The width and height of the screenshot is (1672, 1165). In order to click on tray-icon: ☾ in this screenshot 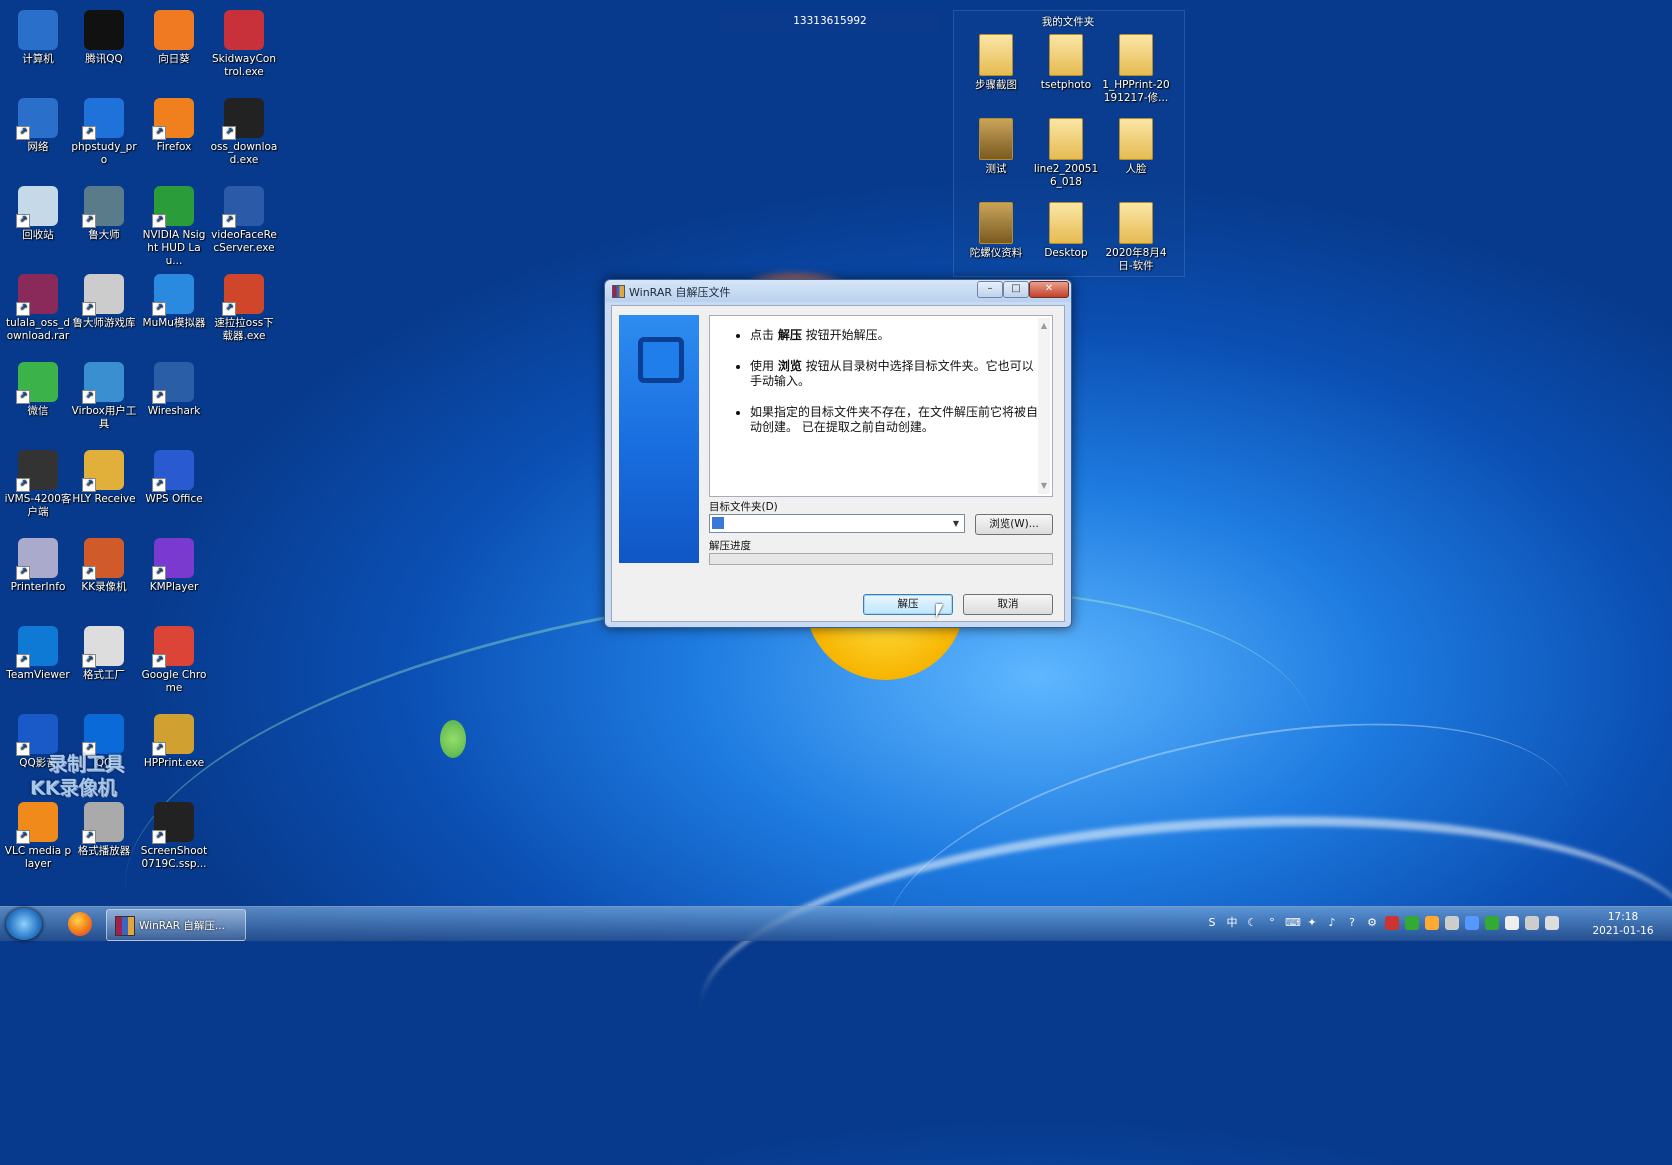, I will do `click(1252, 923)`.